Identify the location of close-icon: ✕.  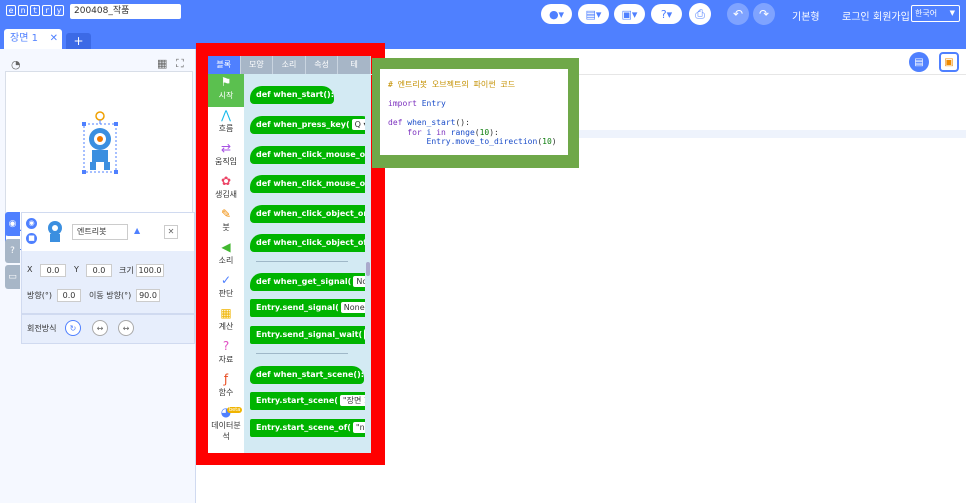
(54, 39).